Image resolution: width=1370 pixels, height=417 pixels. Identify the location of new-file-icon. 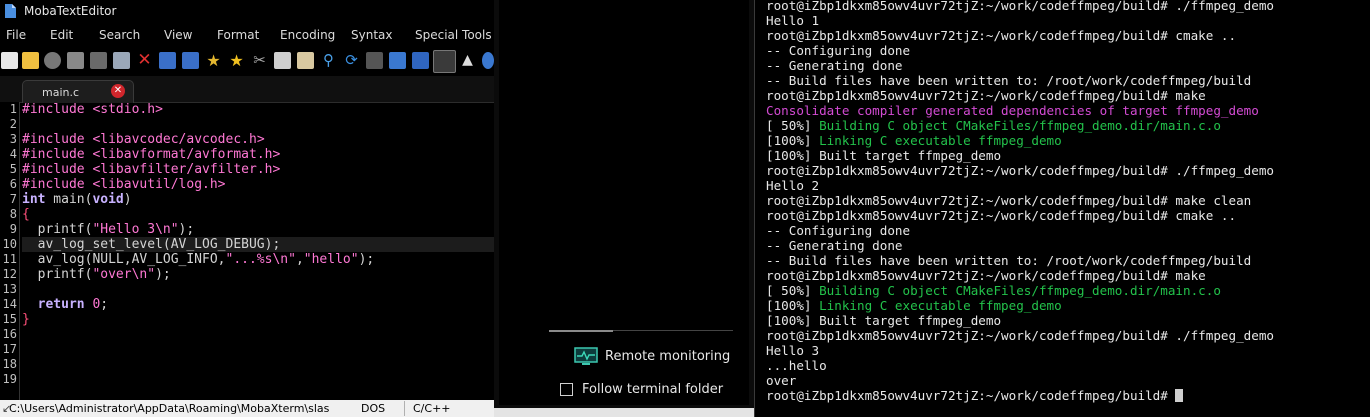
(9, 60).